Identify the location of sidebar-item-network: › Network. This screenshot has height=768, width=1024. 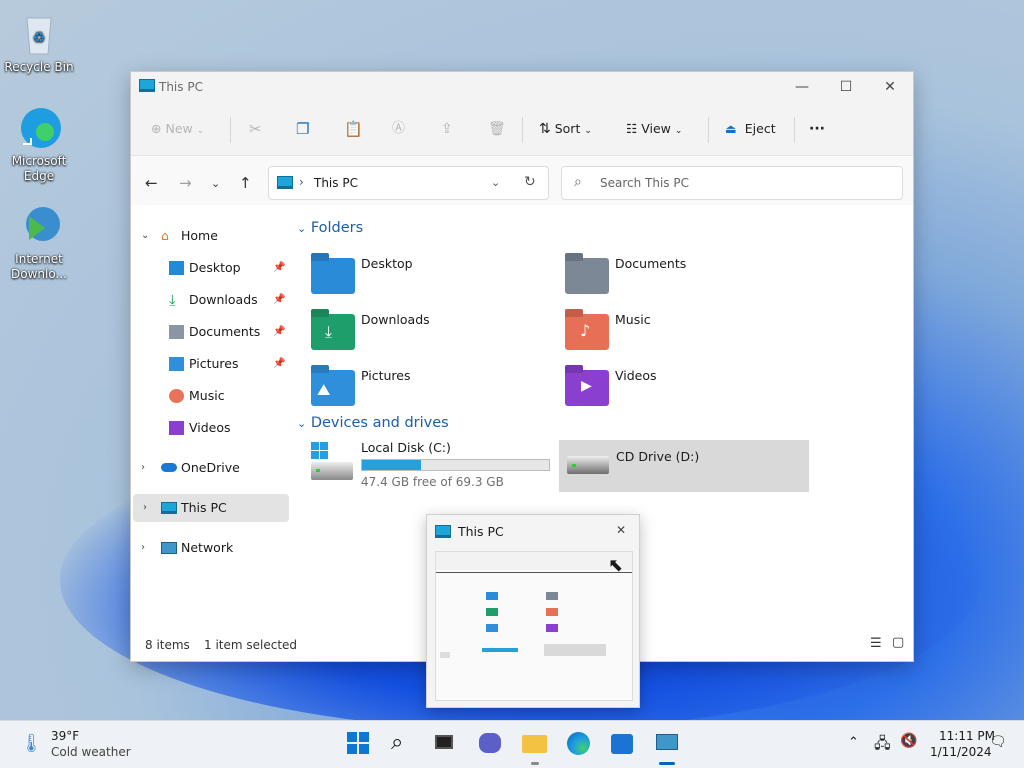
(209, 548).